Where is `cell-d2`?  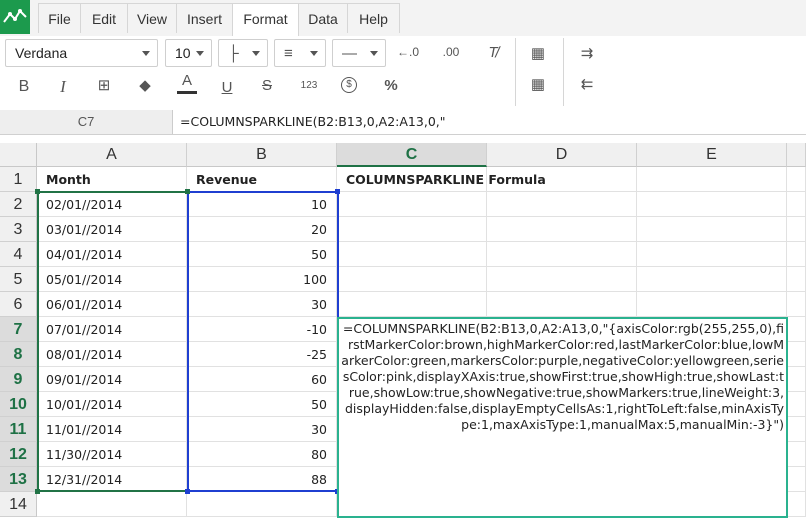 cell-d2 is located at coordinates (562, 204).